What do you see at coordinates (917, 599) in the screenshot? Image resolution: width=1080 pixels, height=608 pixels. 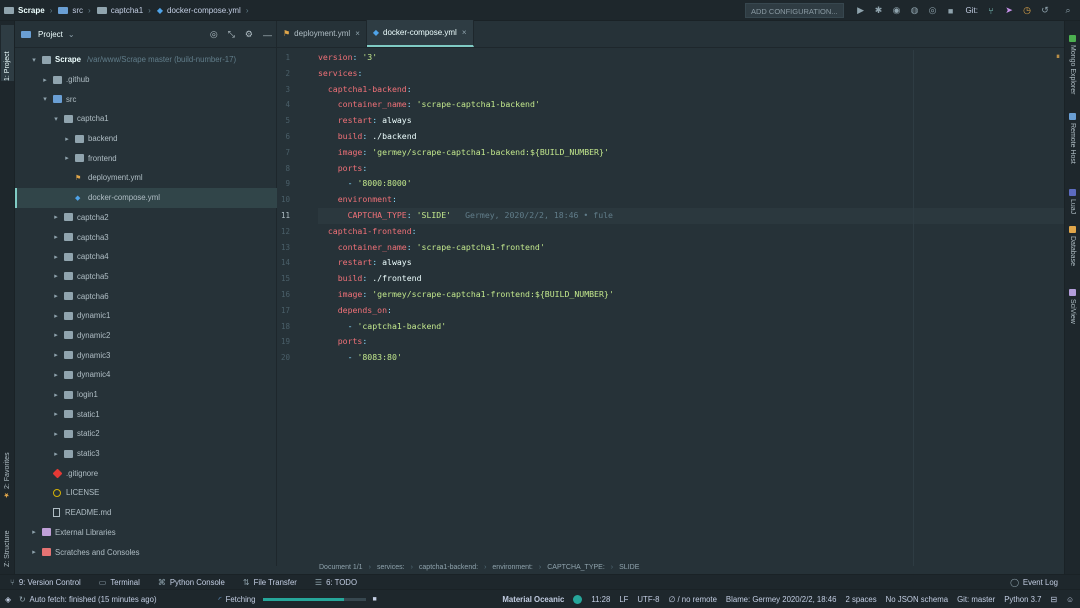 I see `json-schema: No JSON schema` at bounding box center [917, 599].